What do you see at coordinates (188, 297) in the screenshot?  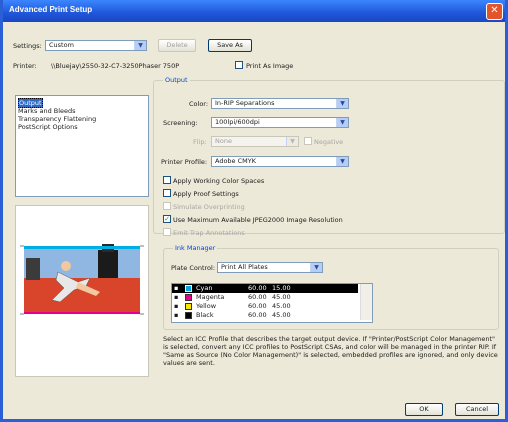 I see `magenta-swatch` at bounding box center [188, 297].